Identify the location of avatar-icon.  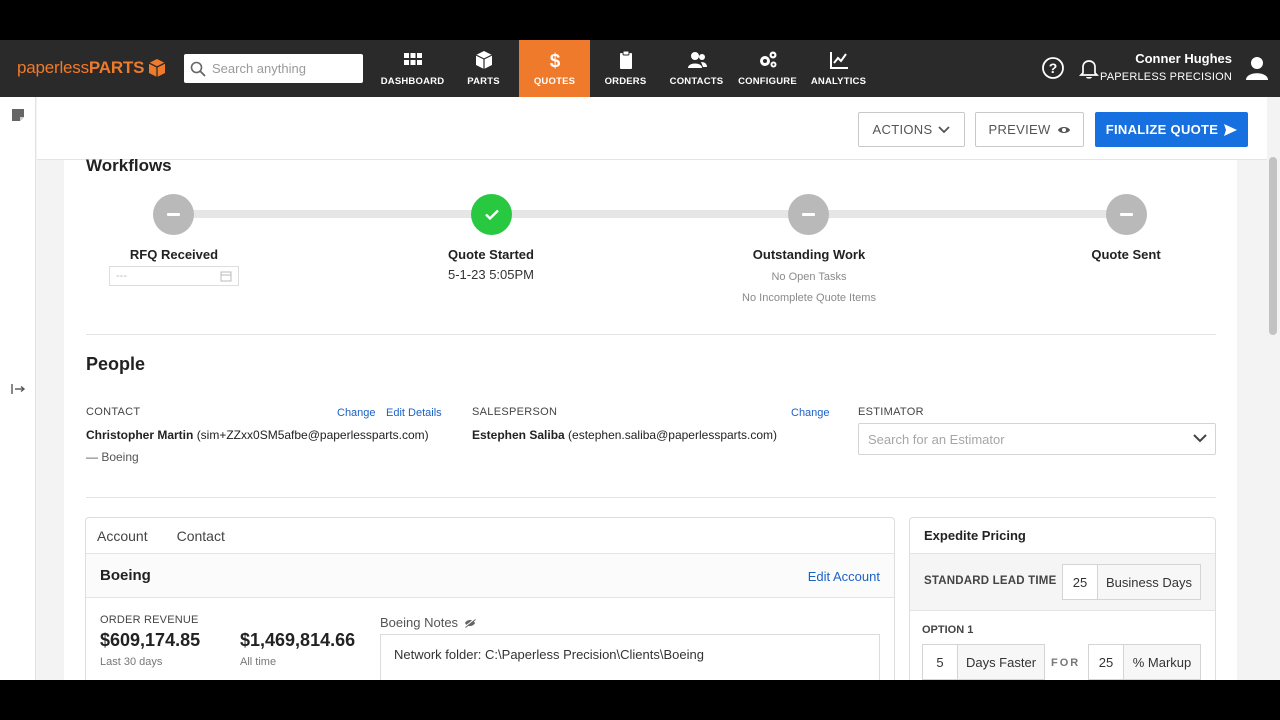
(1257, 68).